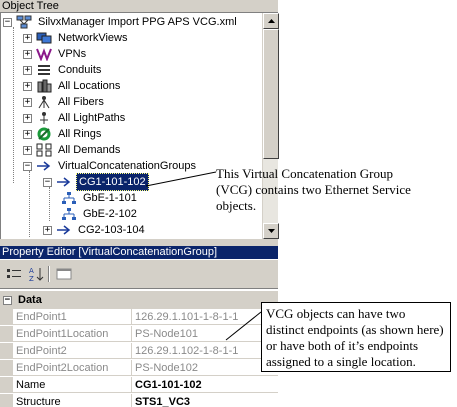 The image size is (457, 407). I want to click on tree-item-label: NetworkViews, so click(93, 38).